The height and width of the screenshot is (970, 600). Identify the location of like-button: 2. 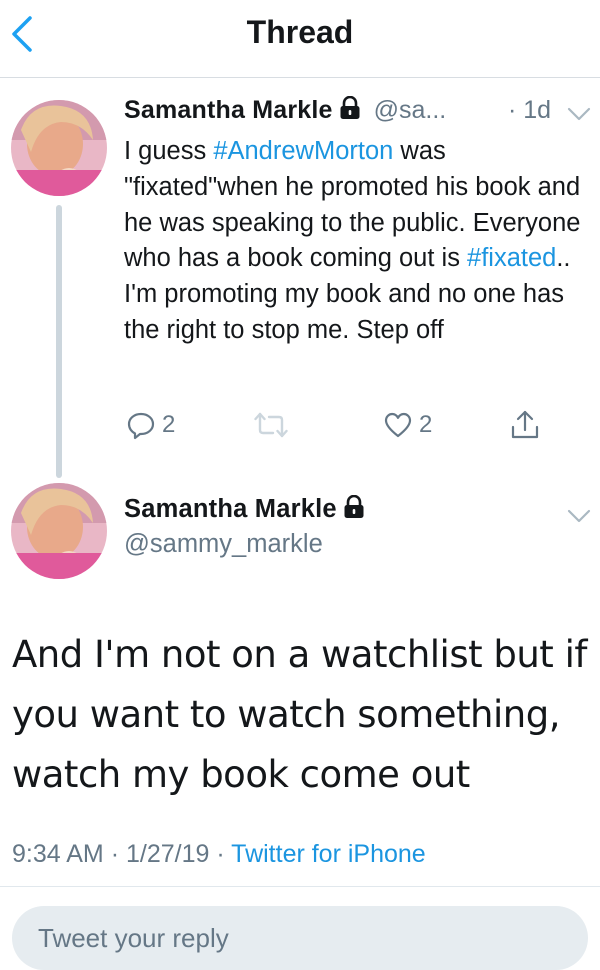
(407, 425).